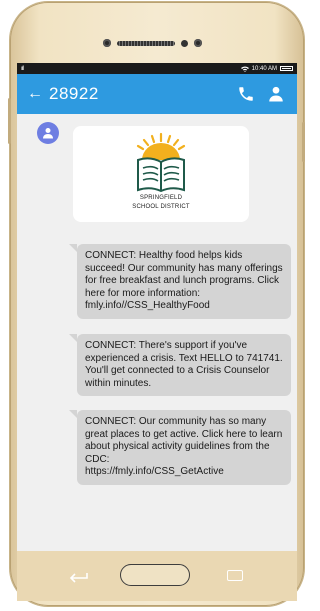 The width and height of the screenshot is (320, 611). Describe the element at coordinates (161, 207) in the screenshot. I see `logo-line-2: SCHOOL DISTRICT` at that location.